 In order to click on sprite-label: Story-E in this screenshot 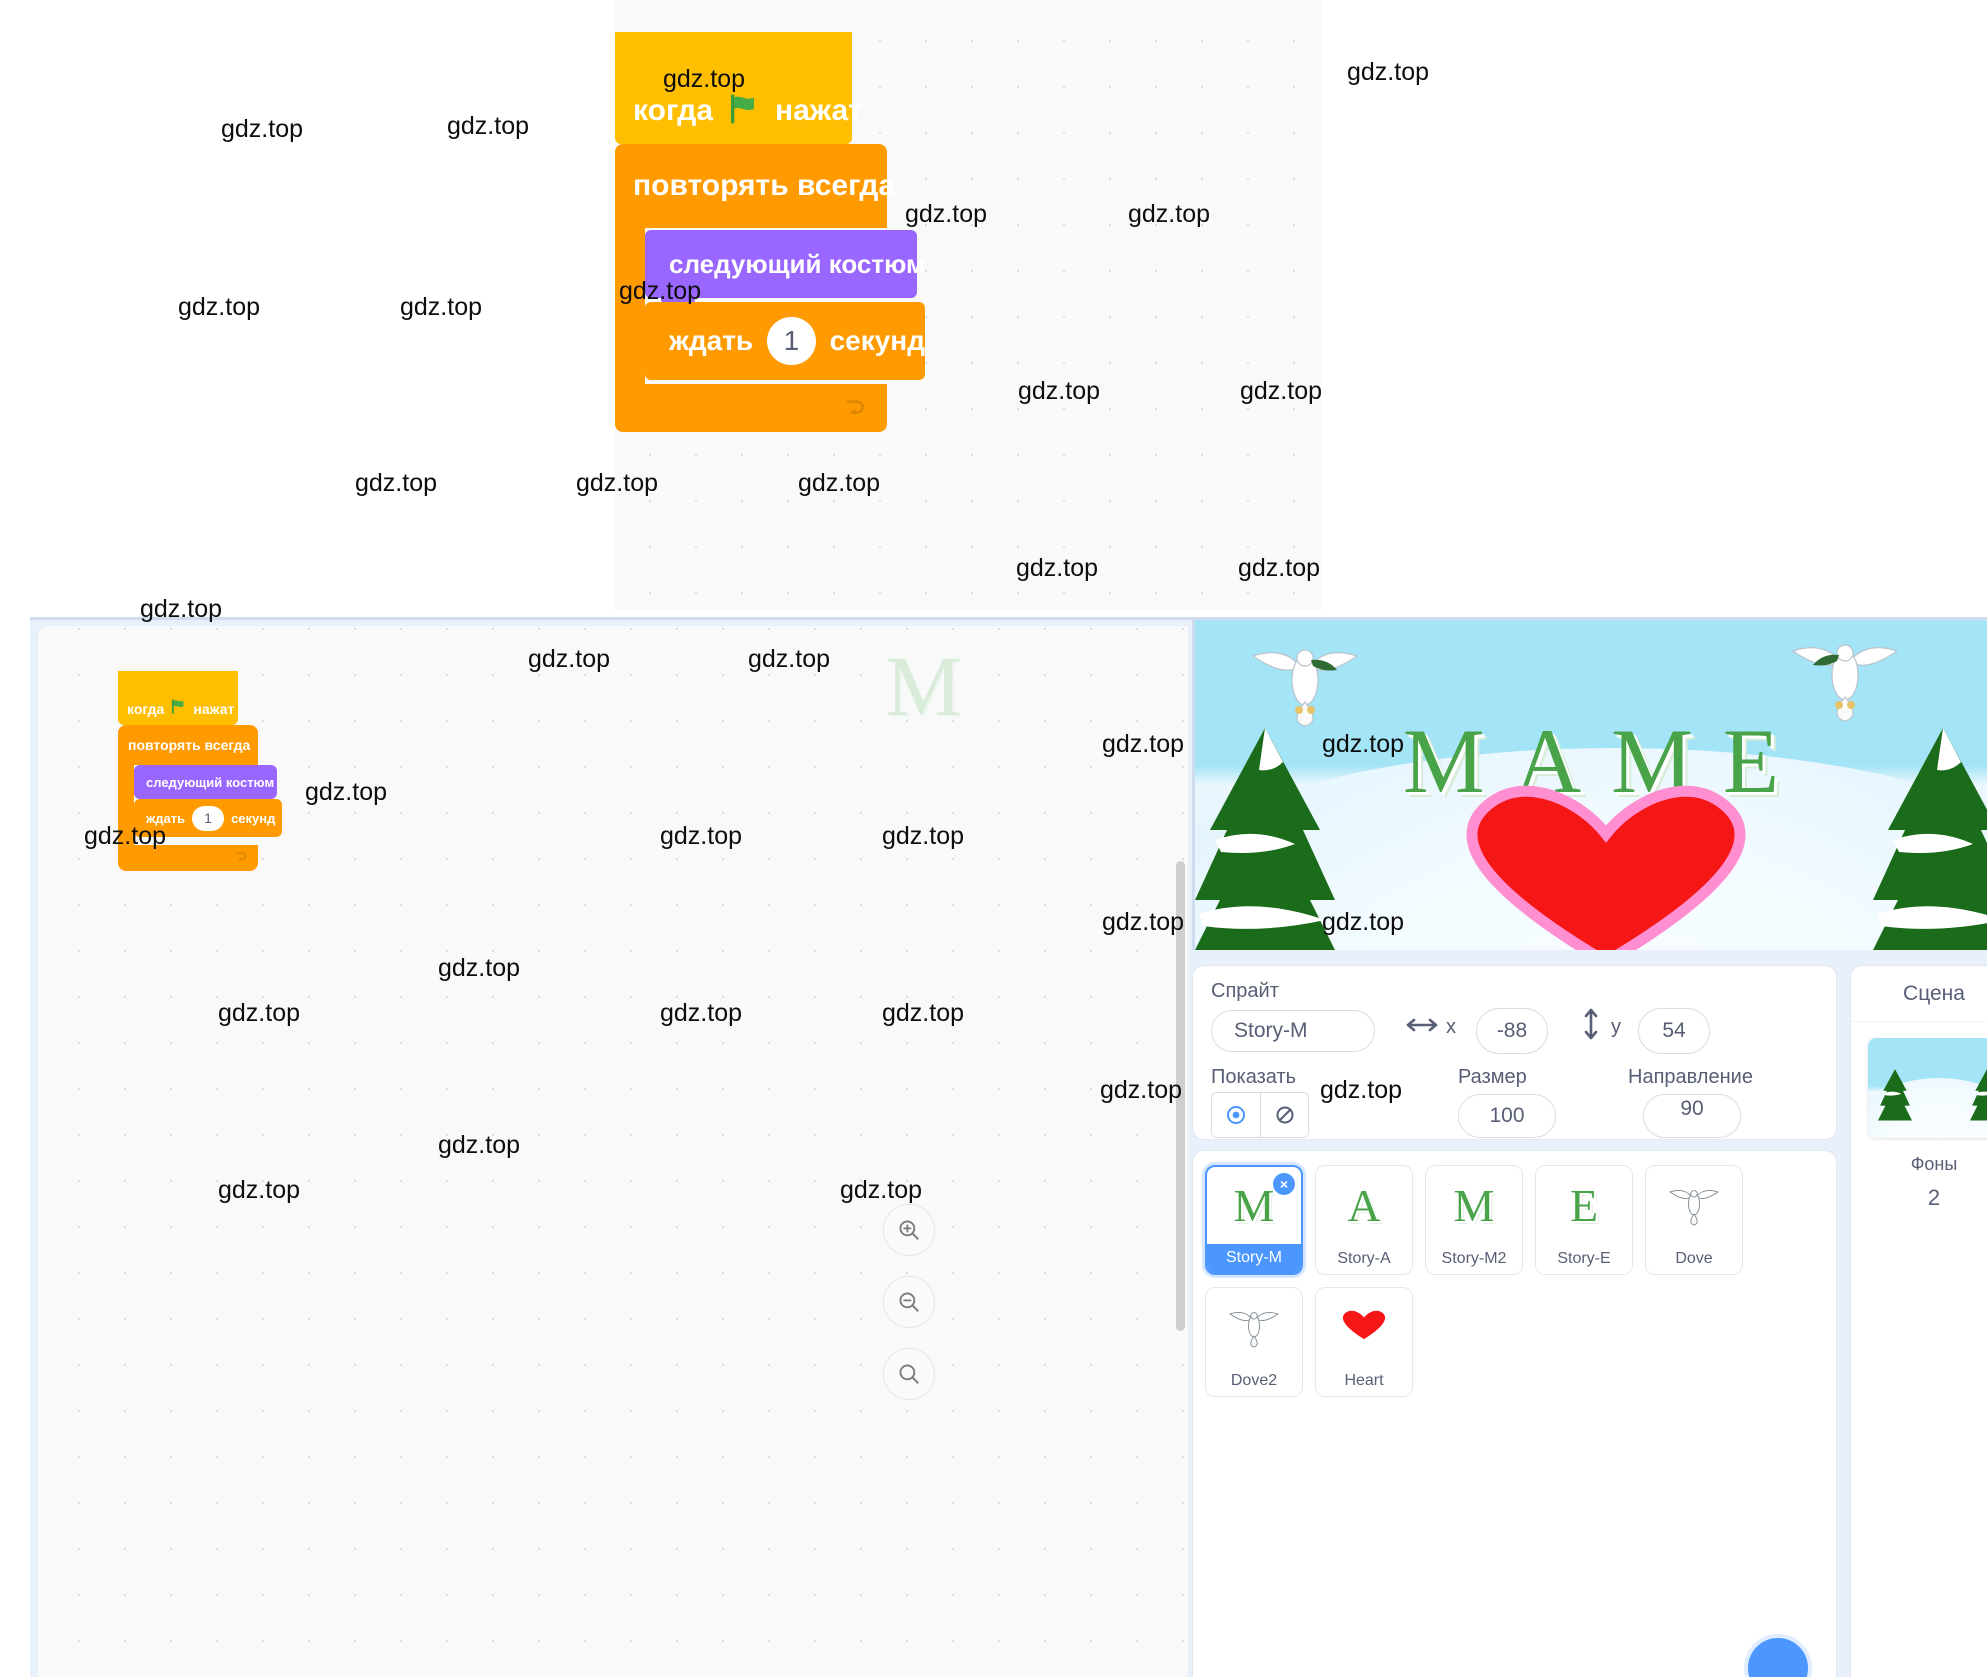, I will do `click(1584, 1259)`.